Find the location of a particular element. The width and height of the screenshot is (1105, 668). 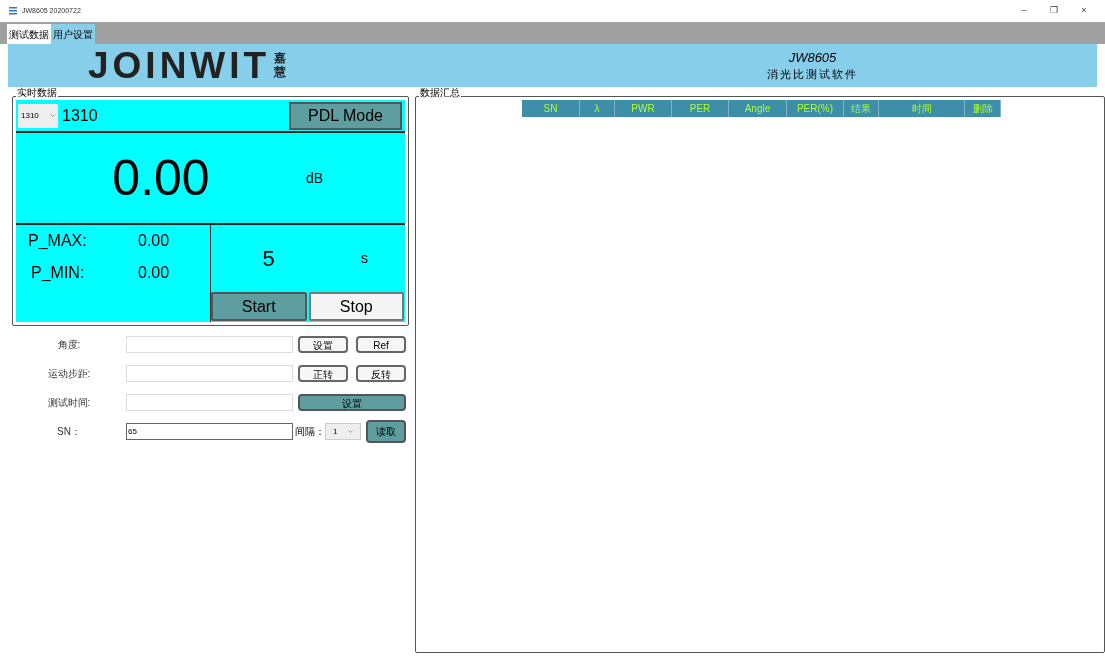

action-button: 正转 is located at coordinates (323, 373).